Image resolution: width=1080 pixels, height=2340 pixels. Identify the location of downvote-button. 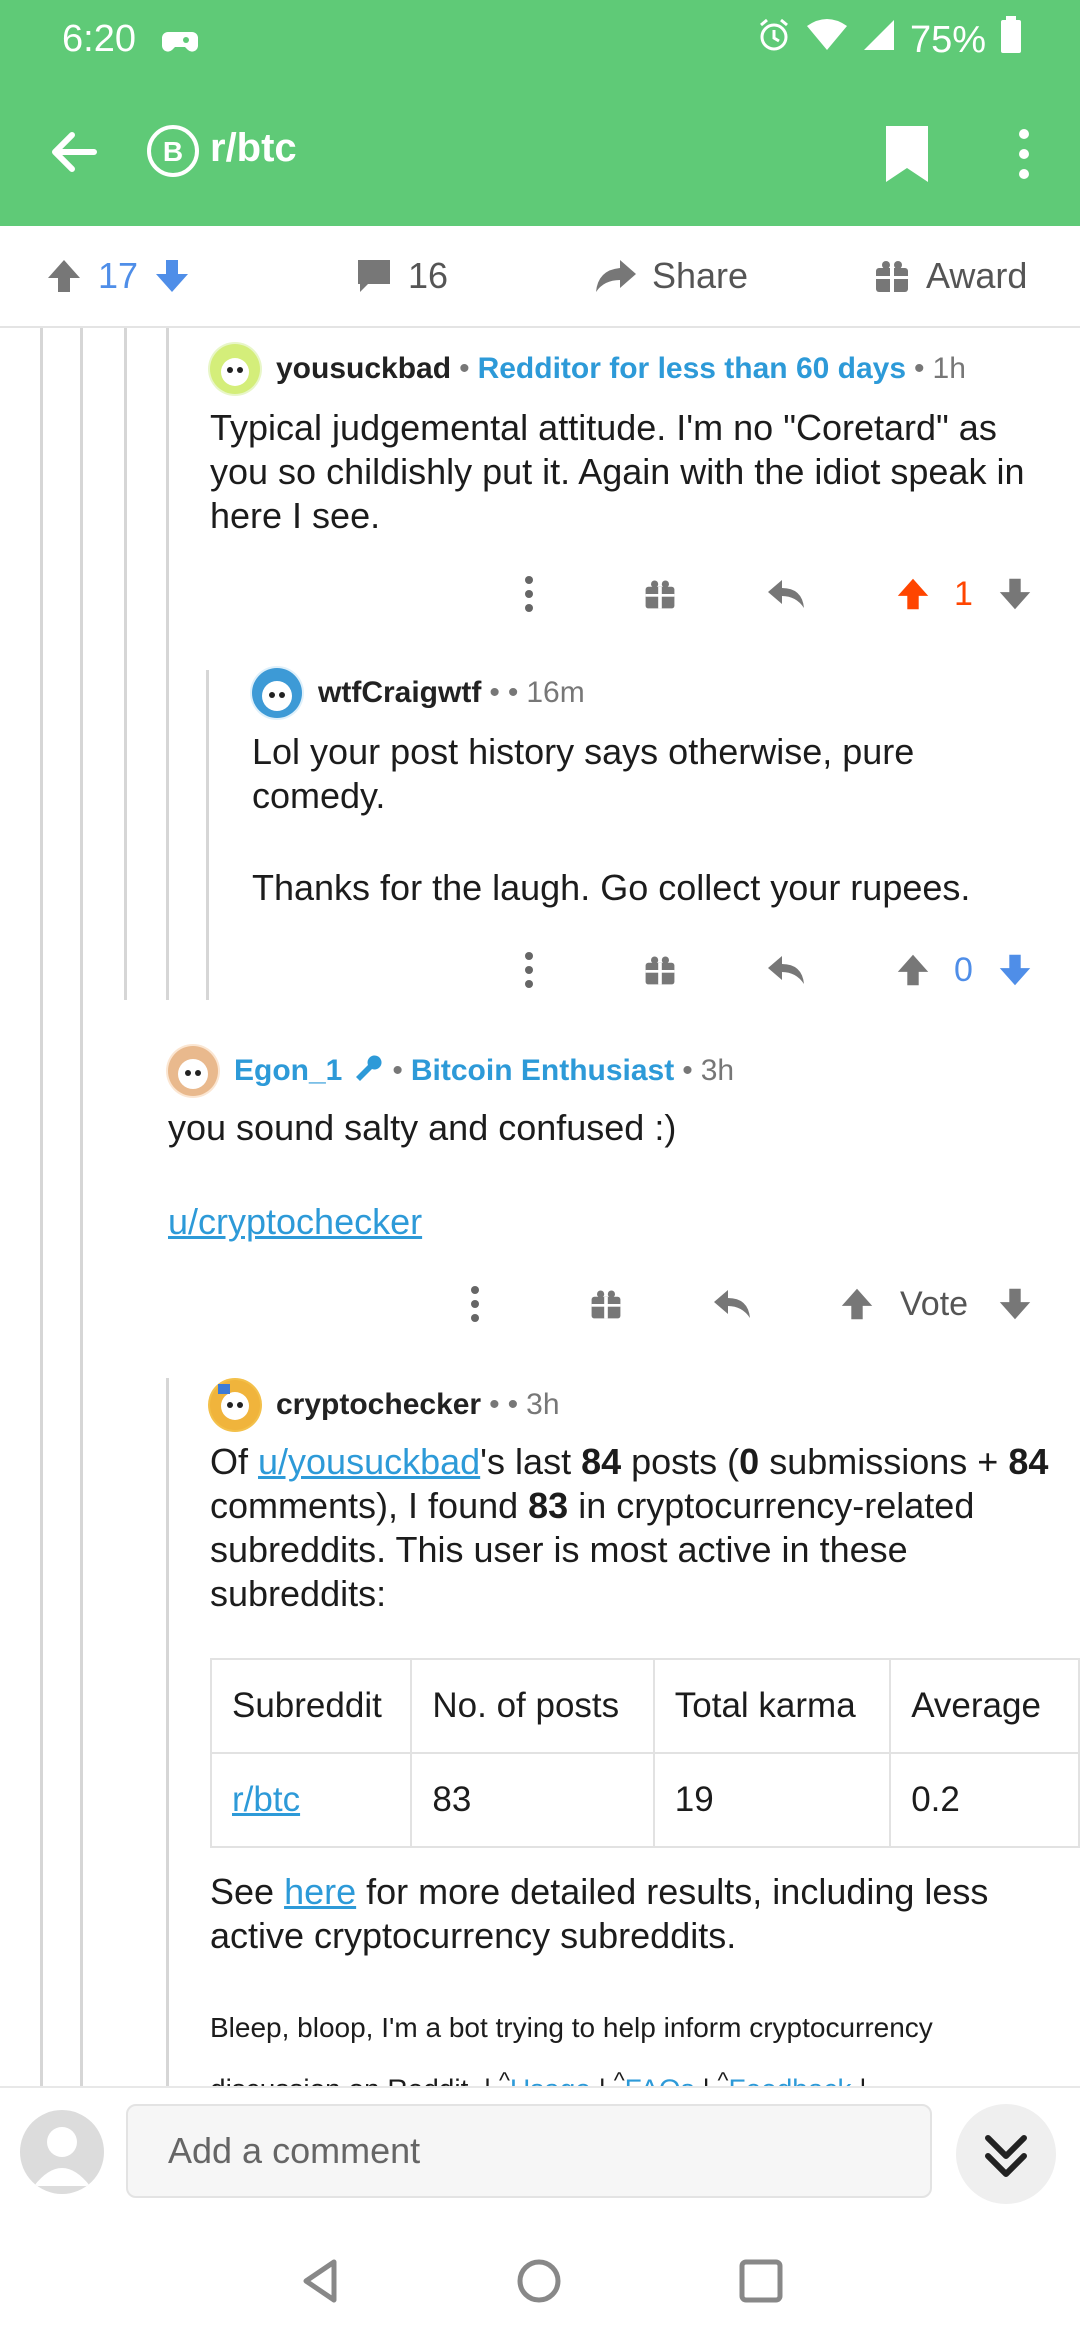
(172, 276).